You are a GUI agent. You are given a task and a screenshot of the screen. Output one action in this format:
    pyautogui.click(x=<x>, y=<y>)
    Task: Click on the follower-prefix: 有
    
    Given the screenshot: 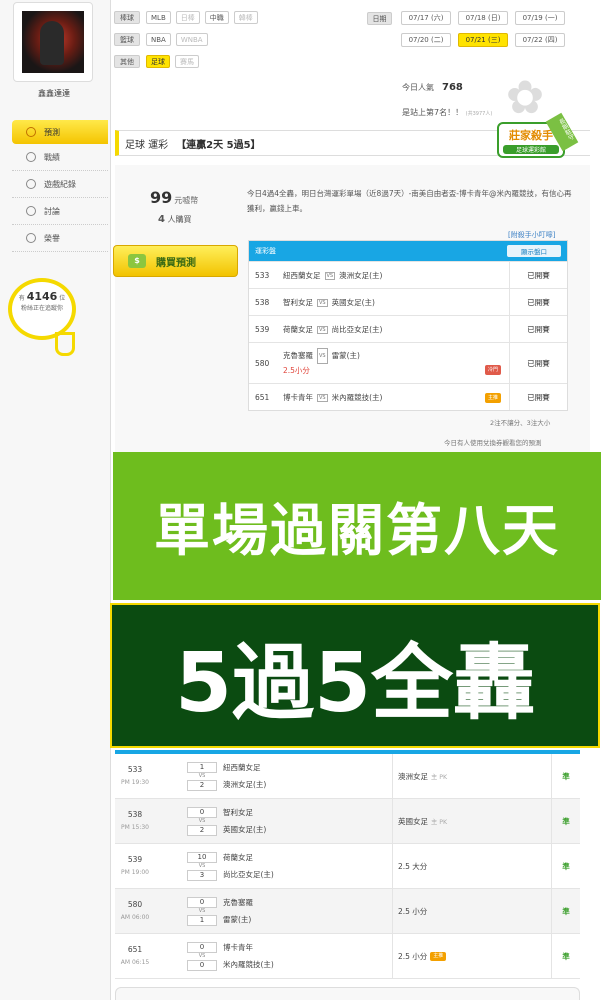 What is the action you would take?
    pyautogui.click(x=21, y=298)
    